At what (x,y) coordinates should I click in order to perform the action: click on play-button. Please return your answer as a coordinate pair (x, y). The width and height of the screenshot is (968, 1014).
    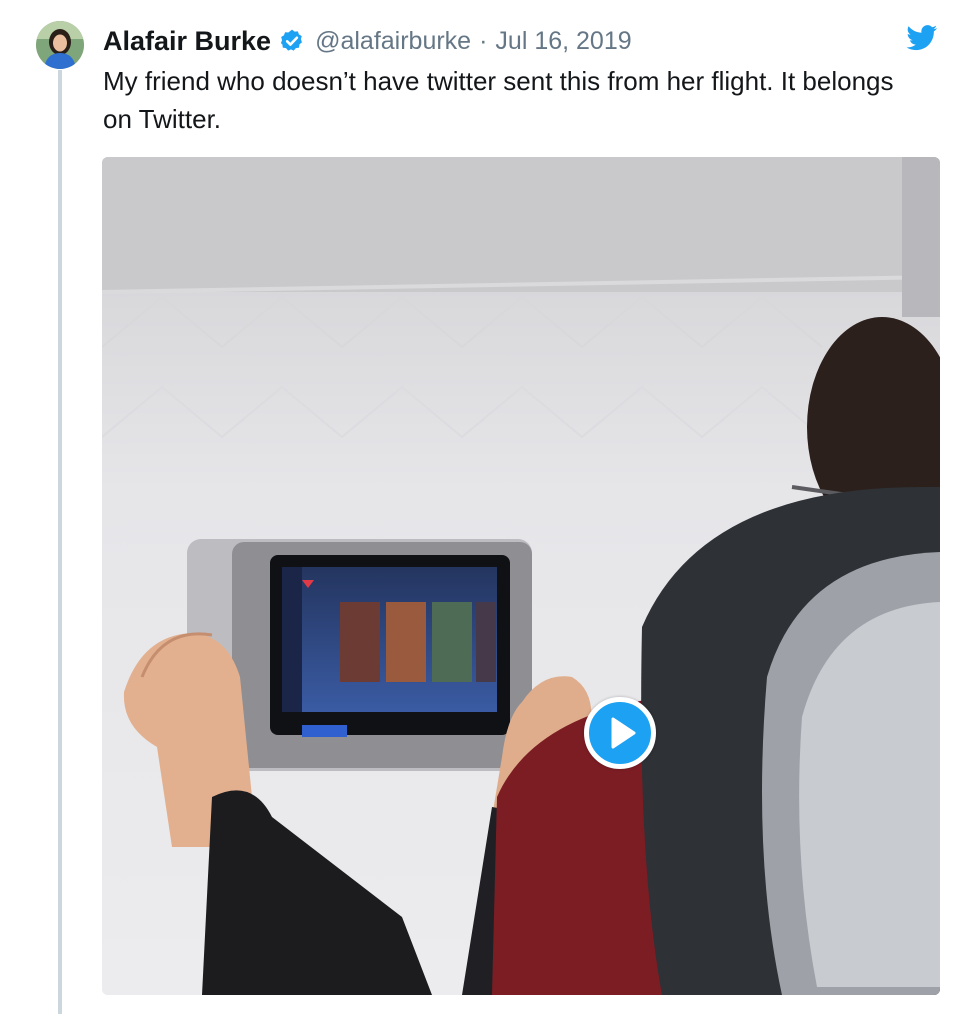
    Looking at the image, I should click on (620, 733).